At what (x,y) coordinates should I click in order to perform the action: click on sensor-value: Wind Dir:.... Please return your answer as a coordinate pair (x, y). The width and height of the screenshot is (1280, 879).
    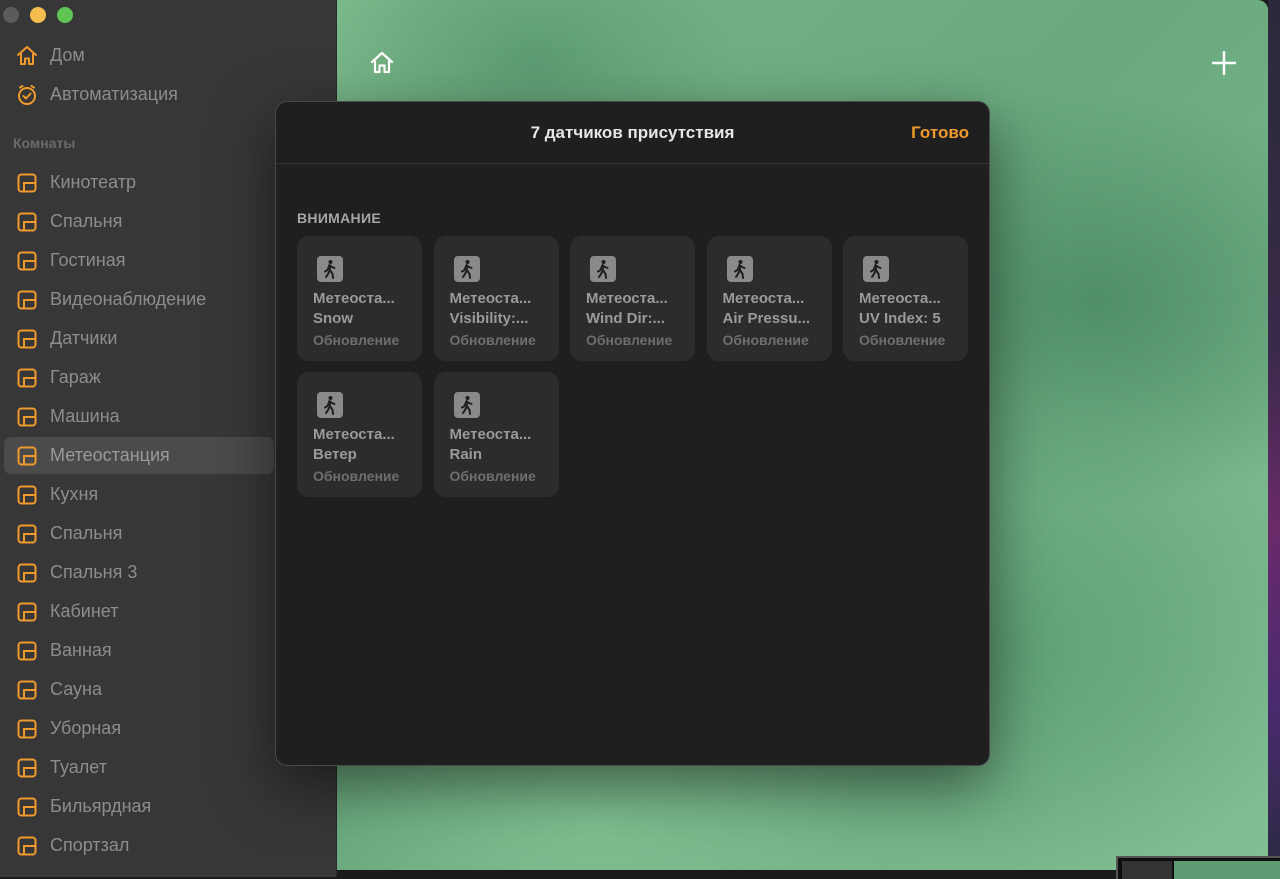
    Looking at the image, I should click on (626, 318).